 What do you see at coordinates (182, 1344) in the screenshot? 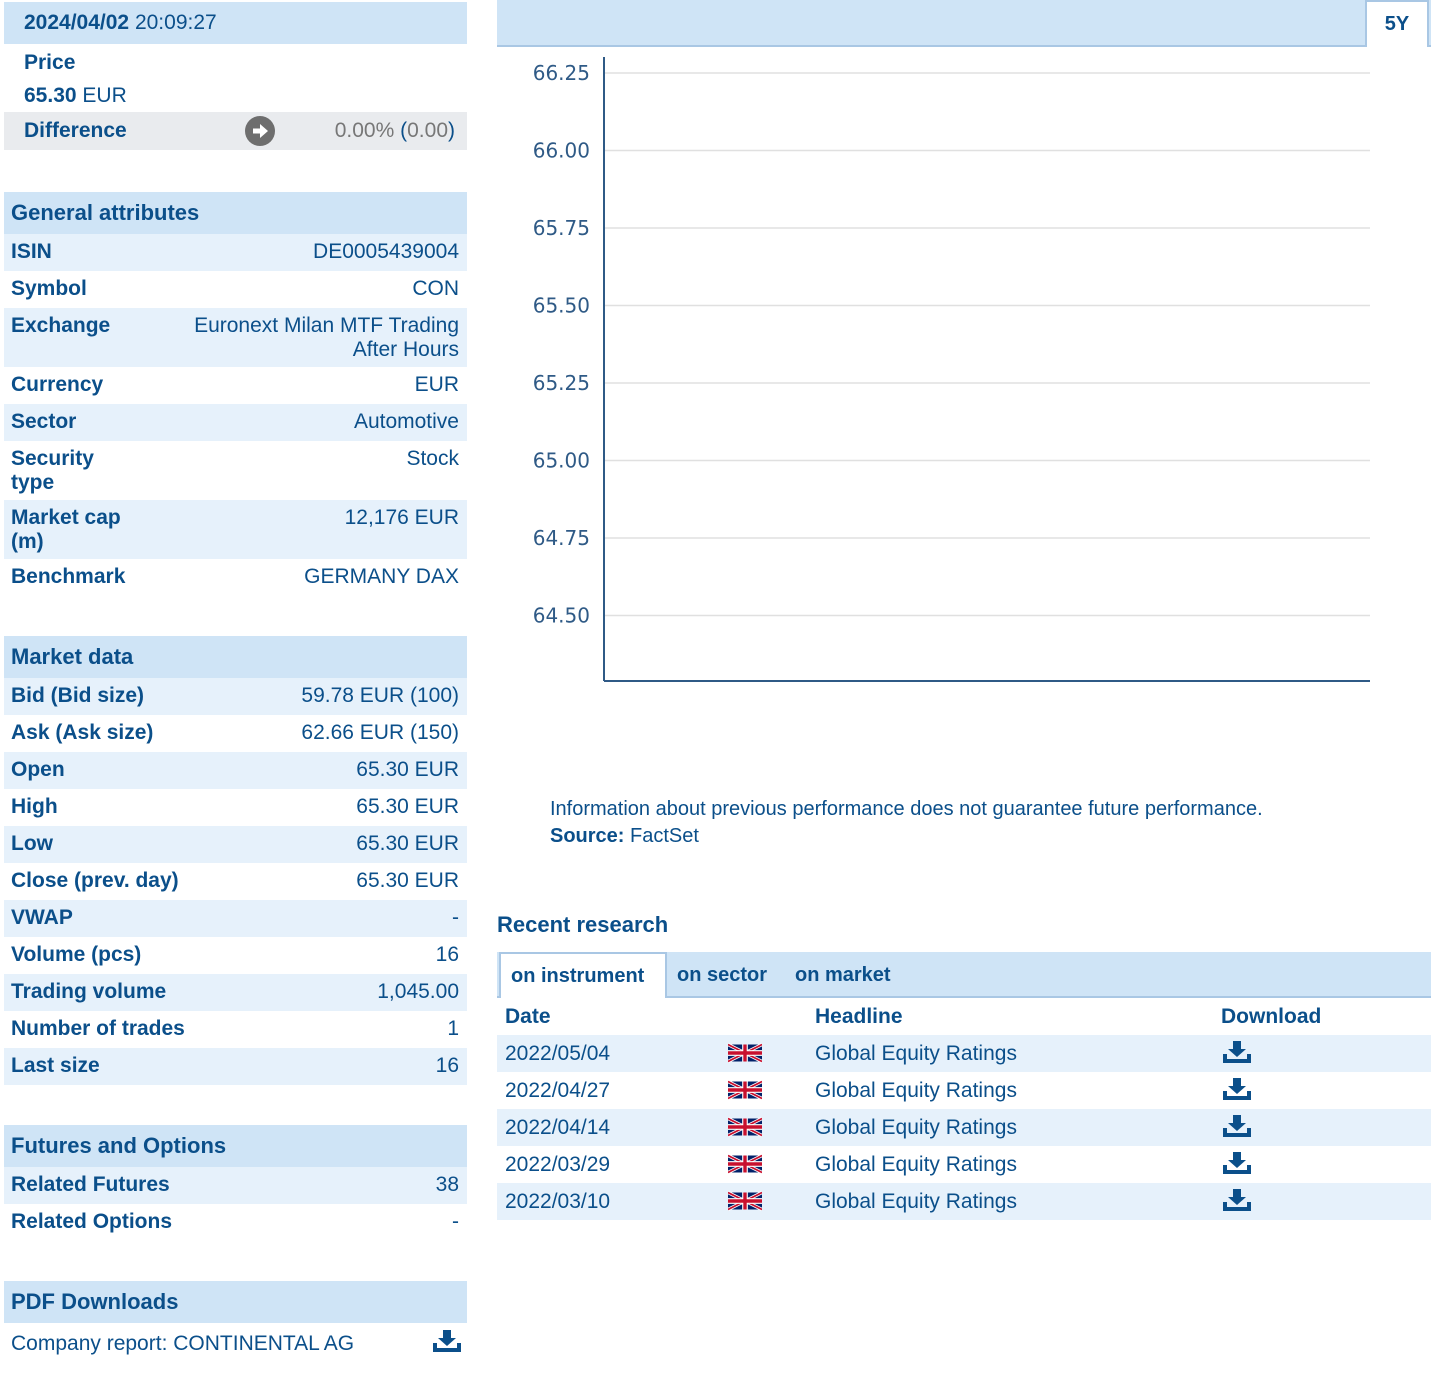
I see `pdf-item-label: Company report: CONTINENTAL AG` at bounding box center [182, 1344].